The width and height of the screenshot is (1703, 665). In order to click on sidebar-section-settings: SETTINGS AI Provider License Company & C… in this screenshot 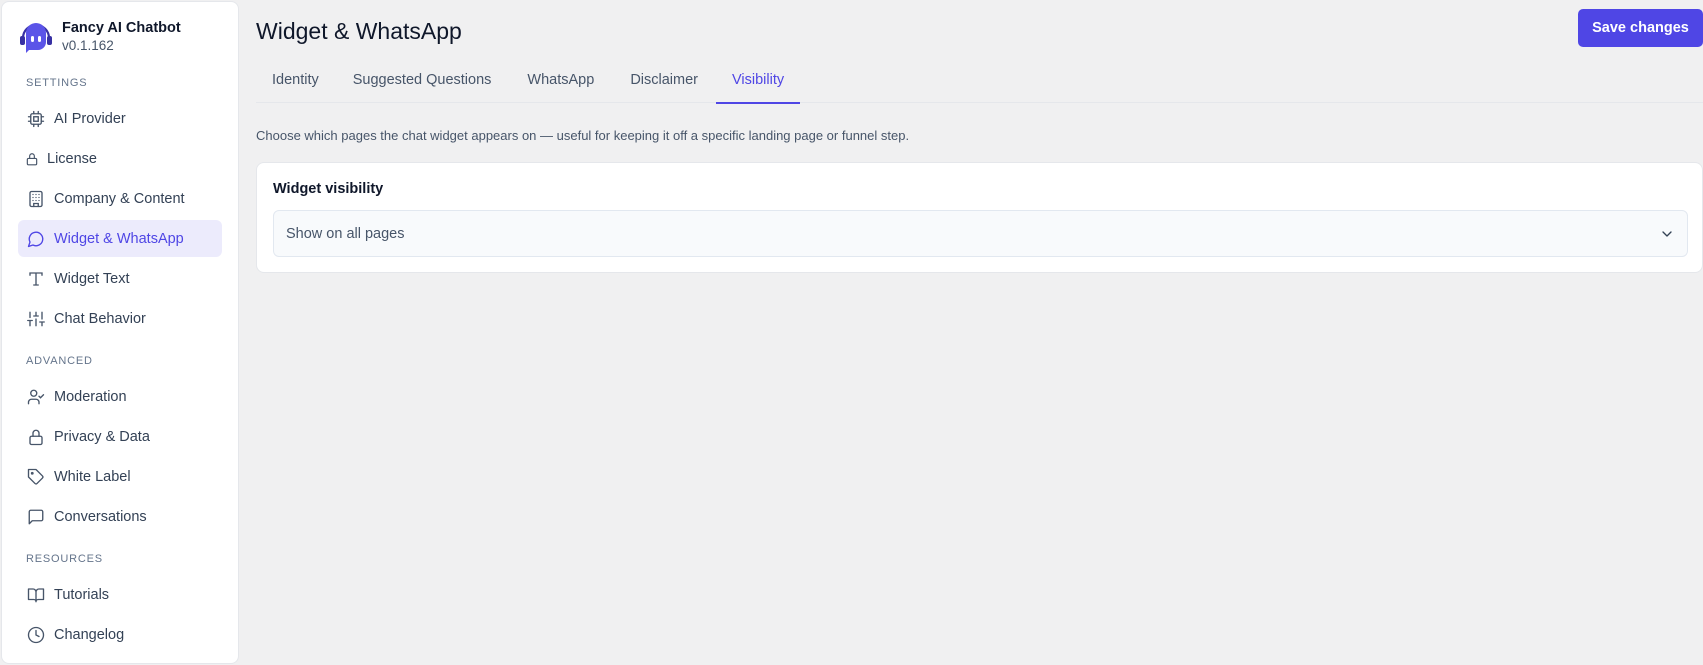, I will do `click(120, 204)`.